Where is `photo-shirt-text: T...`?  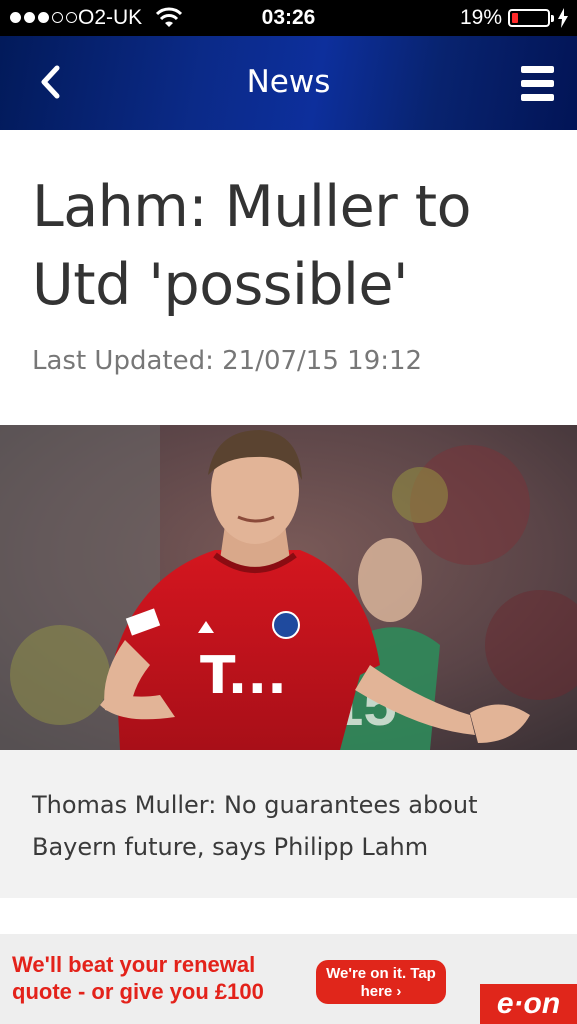
photo-shirt-text: T... is located at coordinates (243, 676).